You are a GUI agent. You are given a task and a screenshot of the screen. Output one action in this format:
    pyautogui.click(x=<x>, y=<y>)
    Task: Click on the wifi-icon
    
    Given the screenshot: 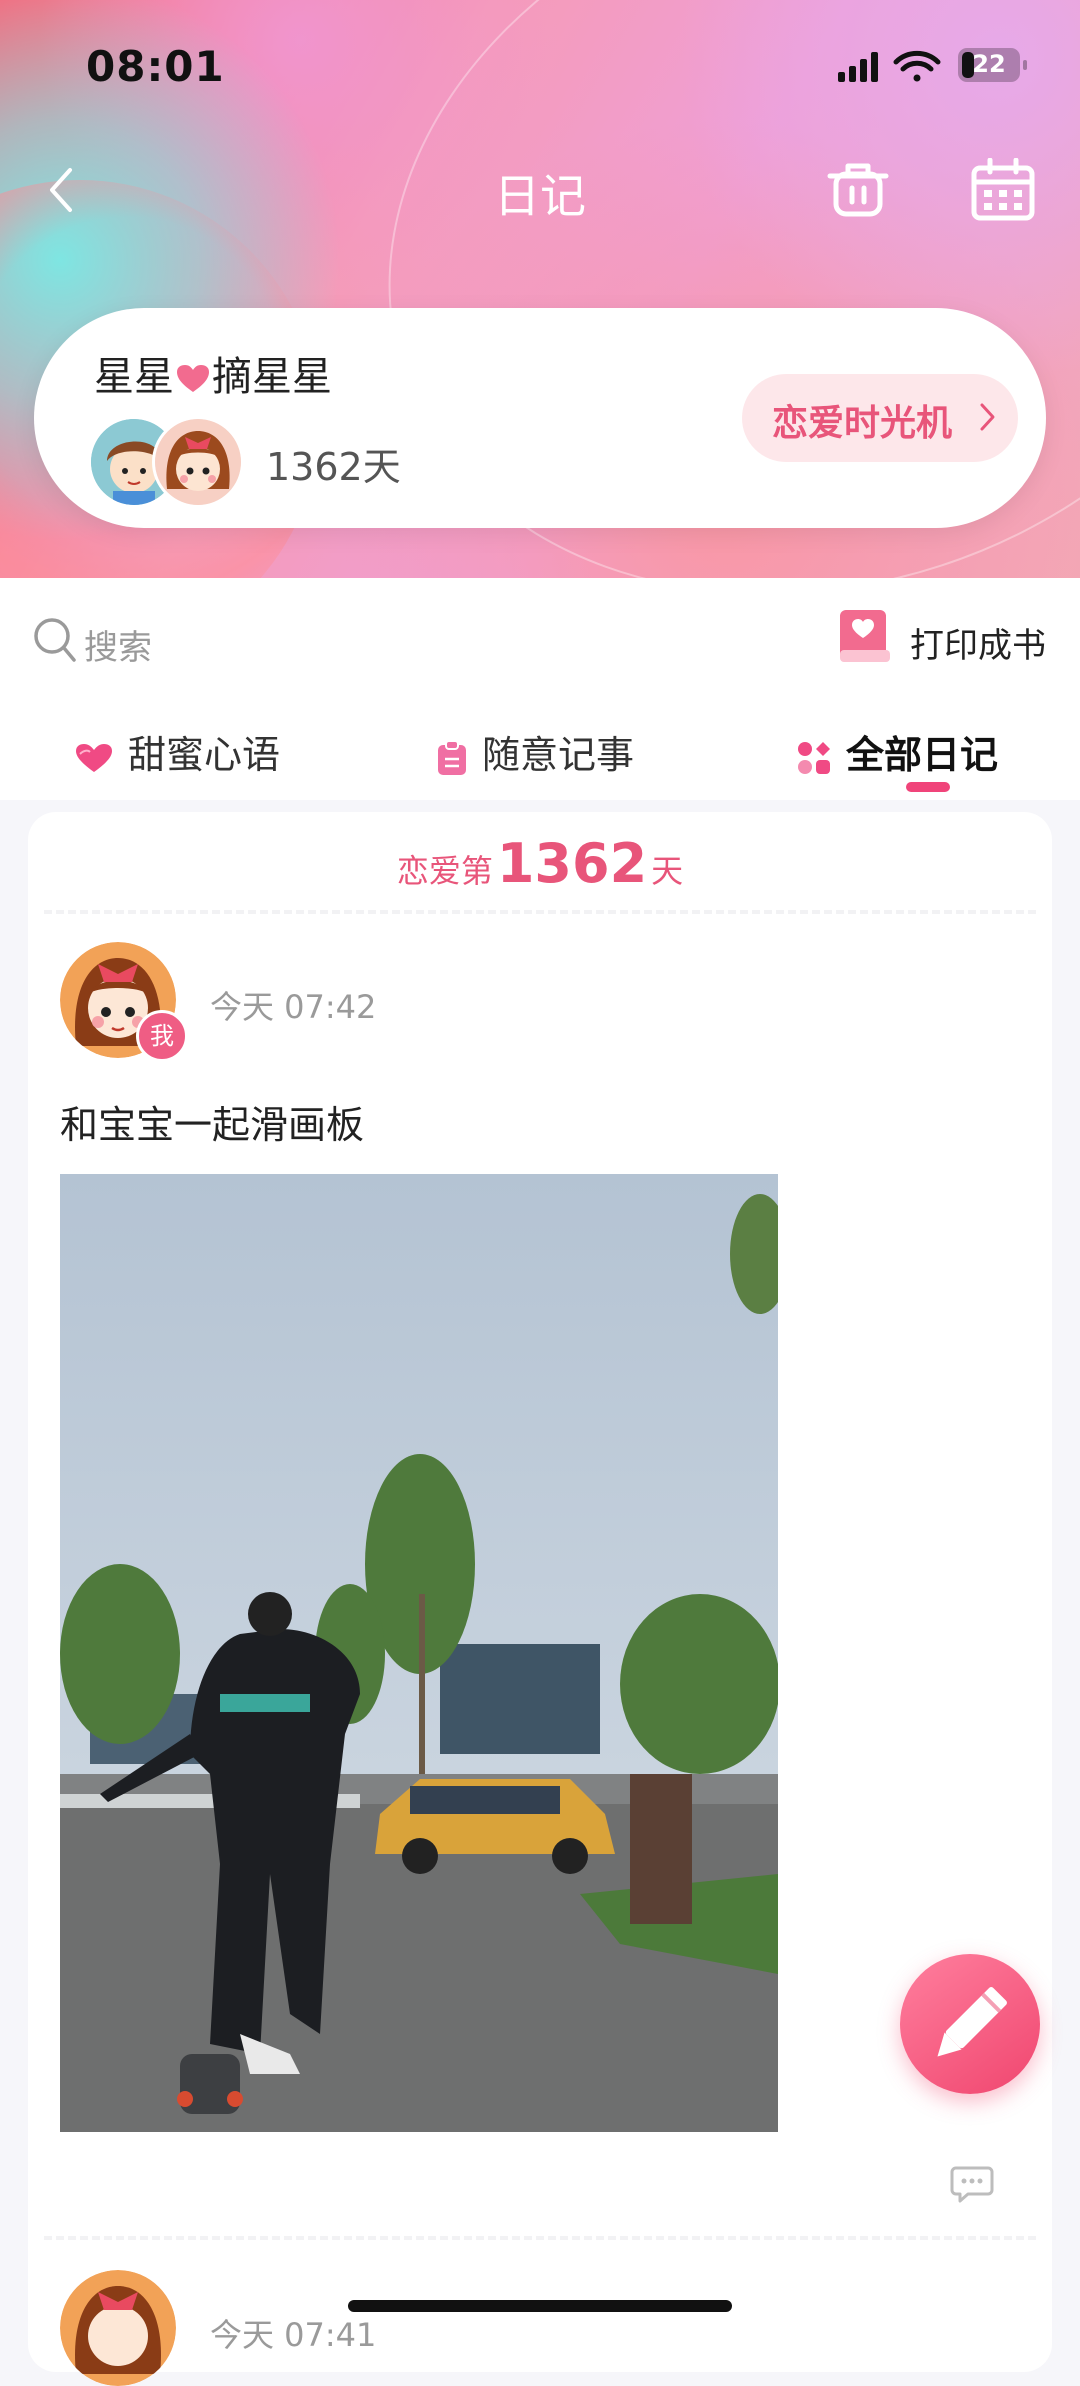 What is the action you would take?
    pyautogui.click(x=917, y=66)
    